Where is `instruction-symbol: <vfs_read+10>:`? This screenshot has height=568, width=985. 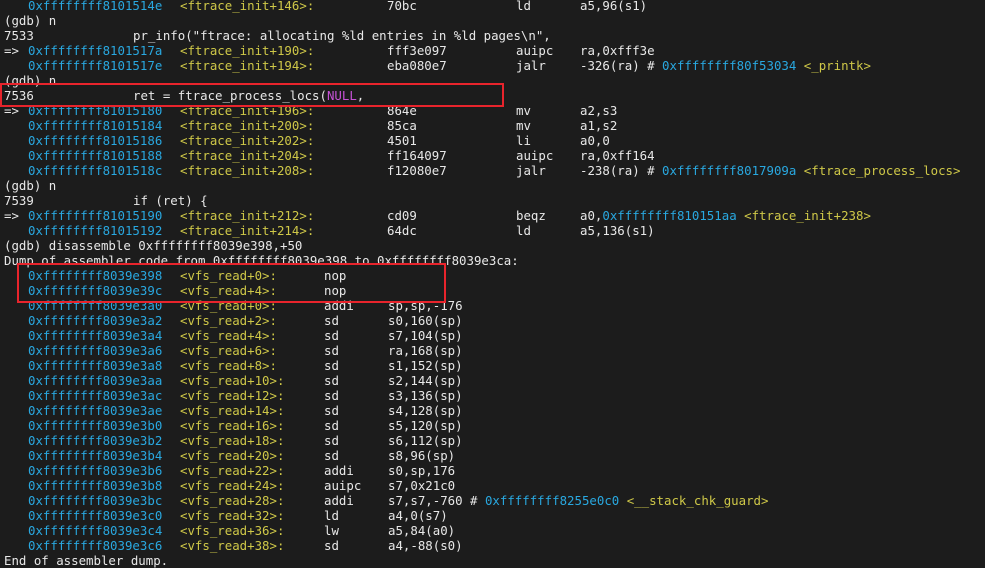
instruction-symbol: <vfs_read+10>: is located at coordinates (232, 380).